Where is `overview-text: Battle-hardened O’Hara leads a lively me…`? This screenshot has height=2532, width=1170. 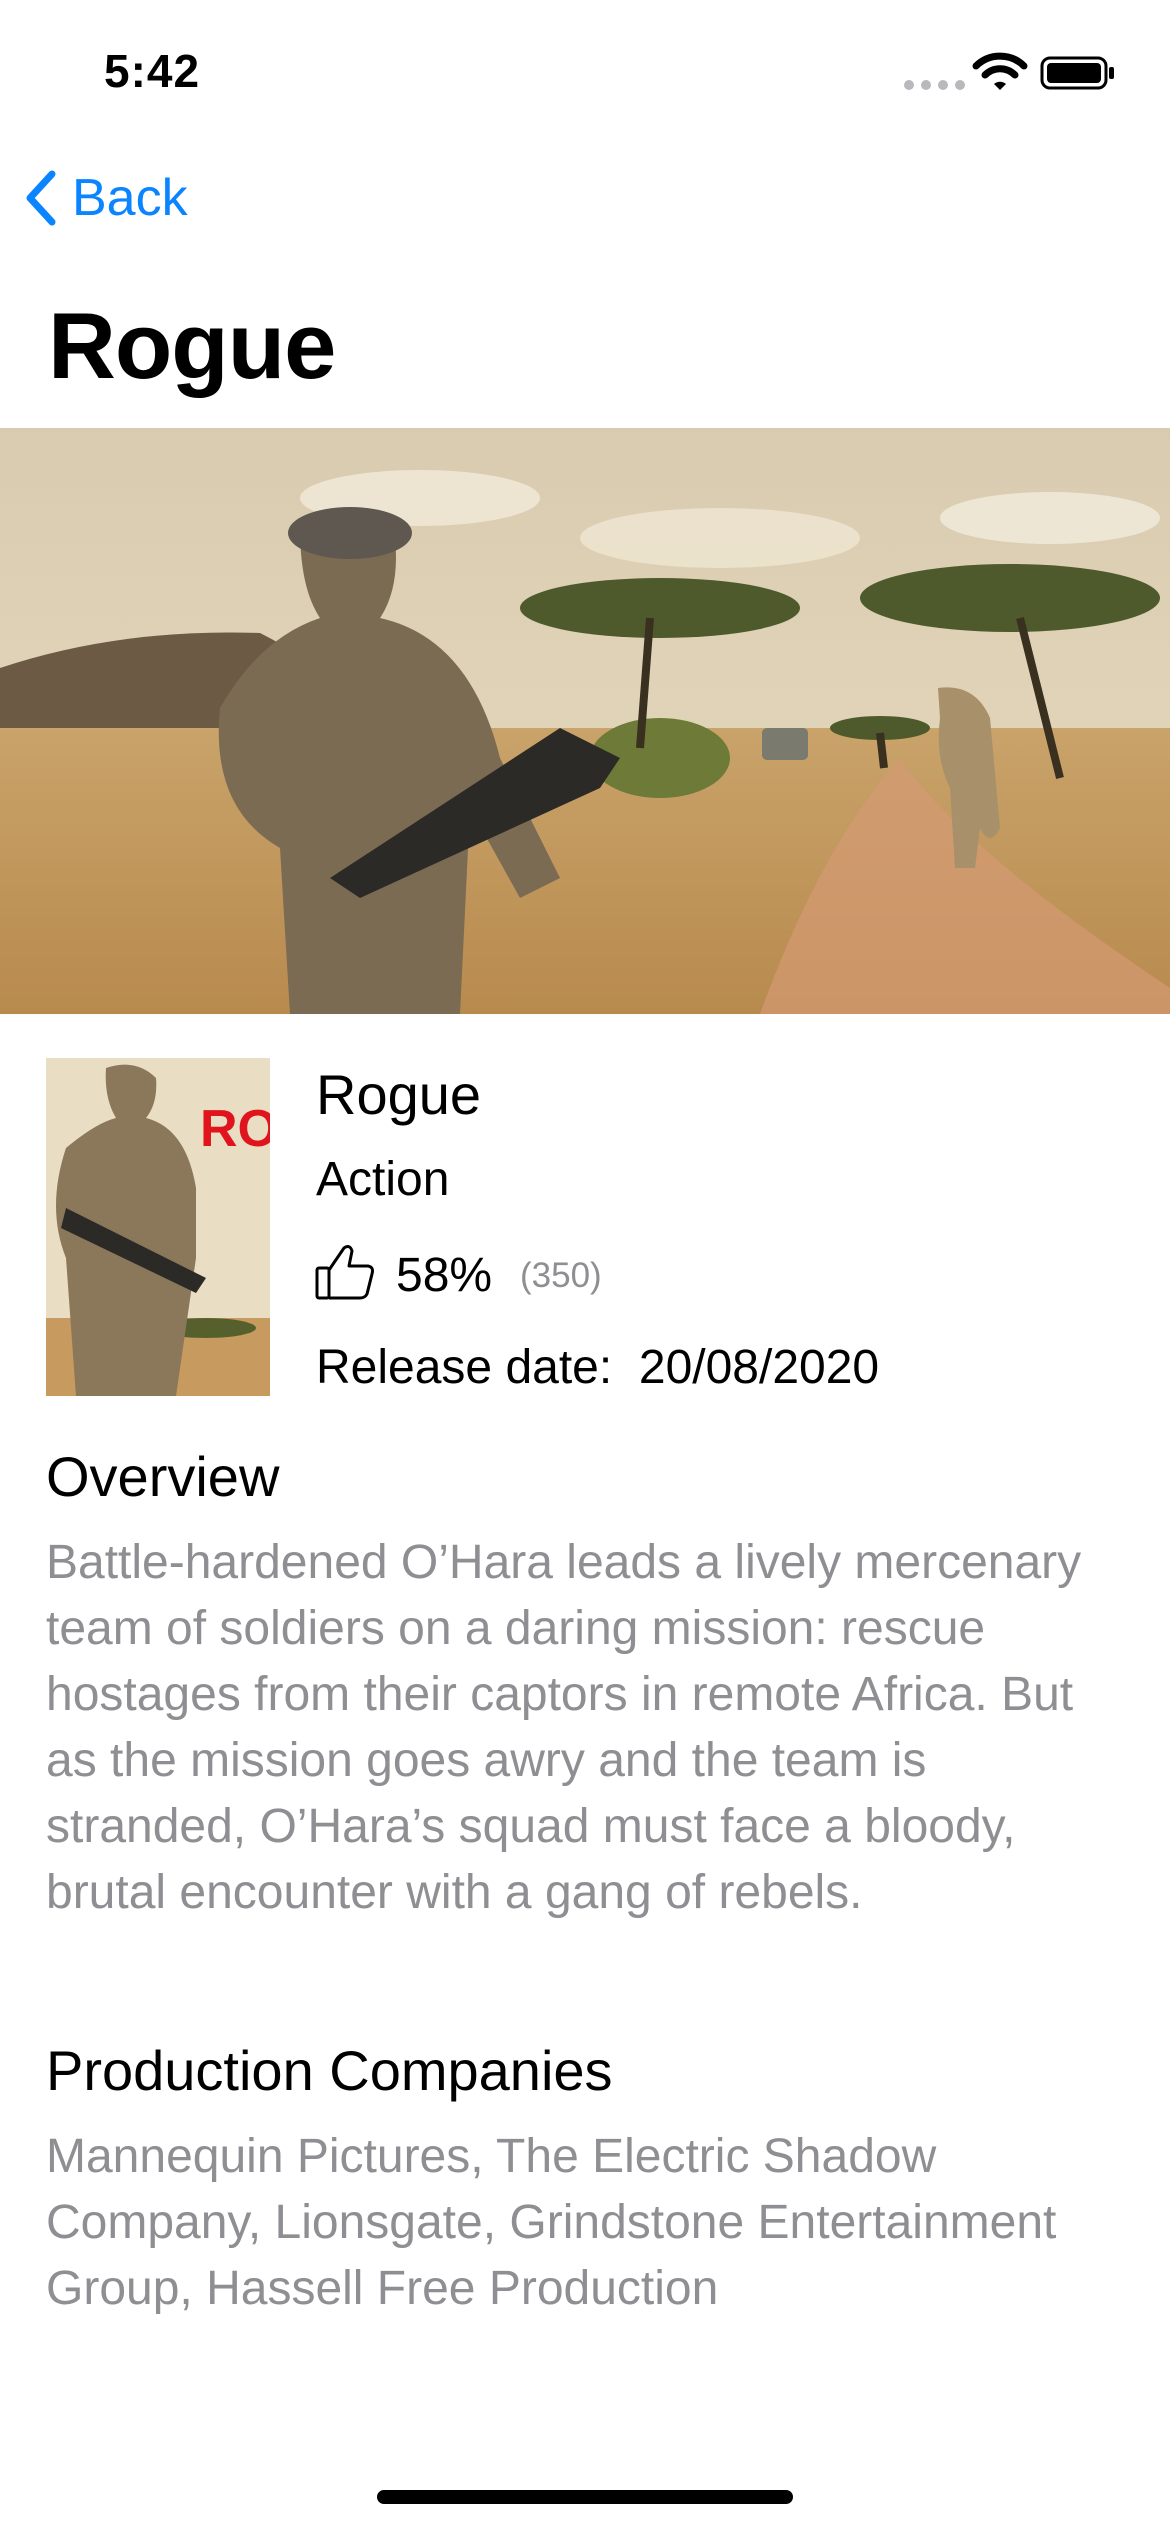 overview-text: Battle-hardened O’Hara leads a lively me… is located at coordinates (564, 1727).